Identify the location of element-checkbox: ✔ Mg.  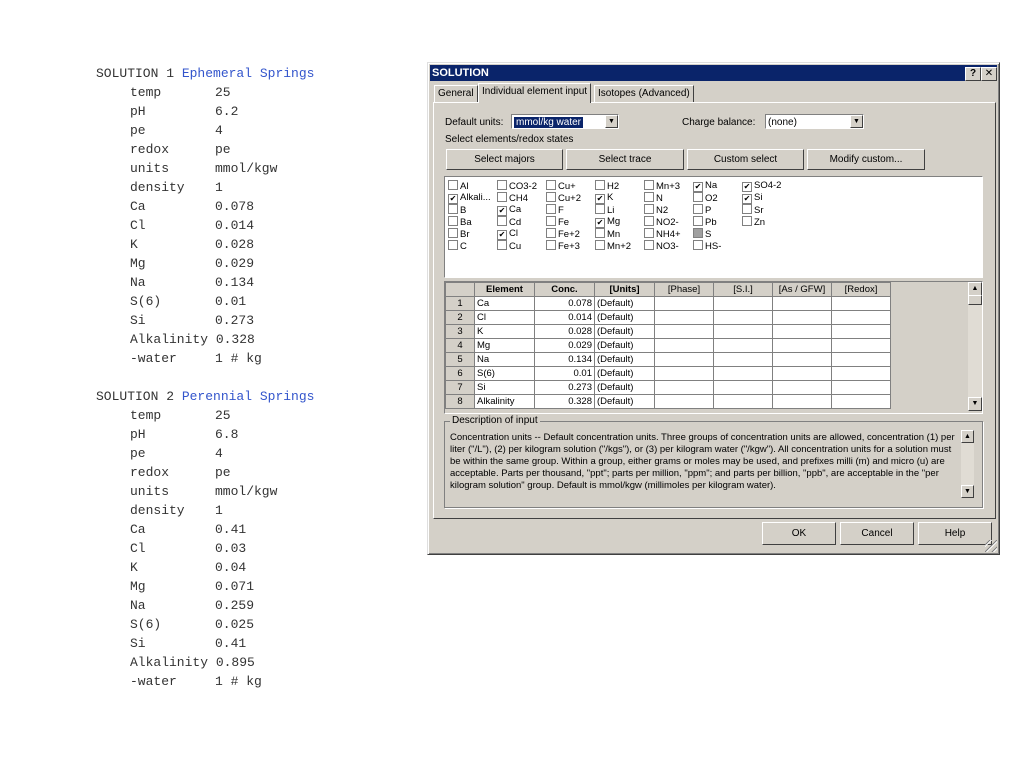
(607, 222).